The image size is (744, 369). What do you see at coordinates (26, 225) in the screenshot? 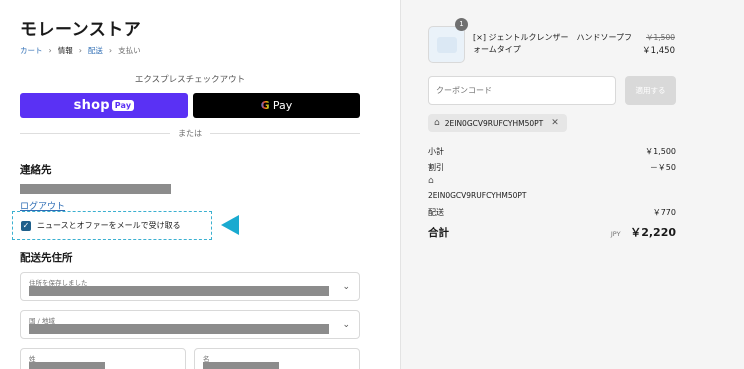
I see `newsletter-checkbox: ✓` at bounding box center [26, 225].